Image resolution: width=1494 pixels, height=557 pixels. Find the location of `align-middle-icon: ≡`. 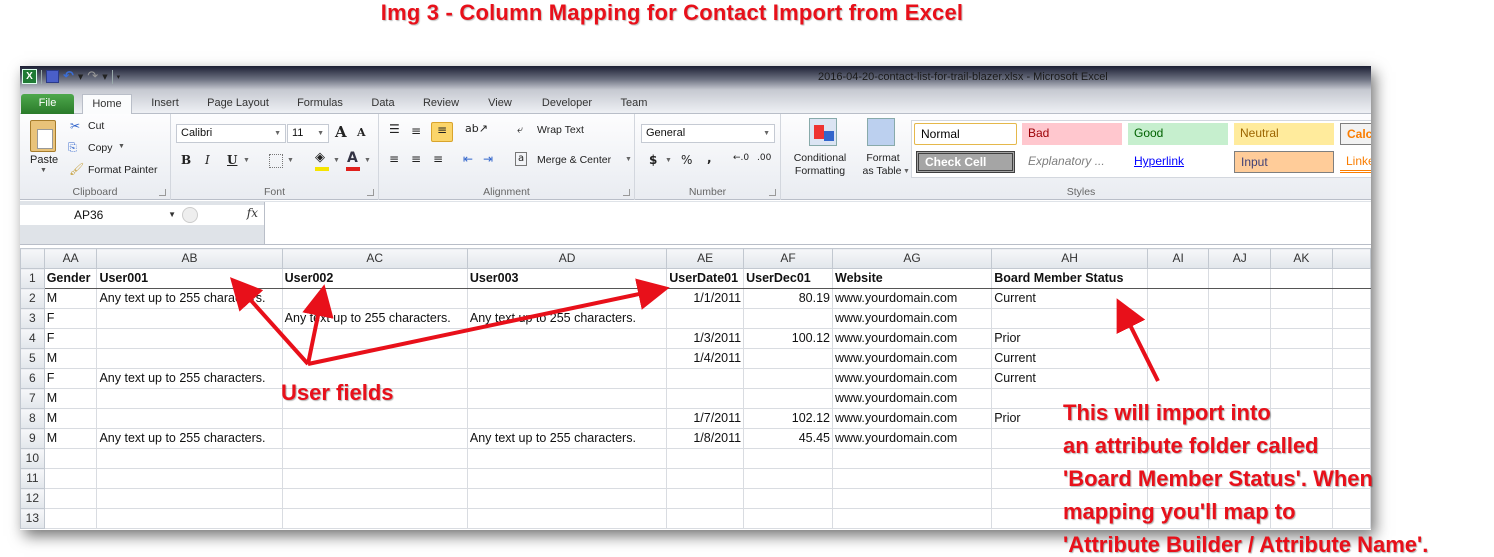

align-middle-icon: ≡ is located at coordinates (416, 131).